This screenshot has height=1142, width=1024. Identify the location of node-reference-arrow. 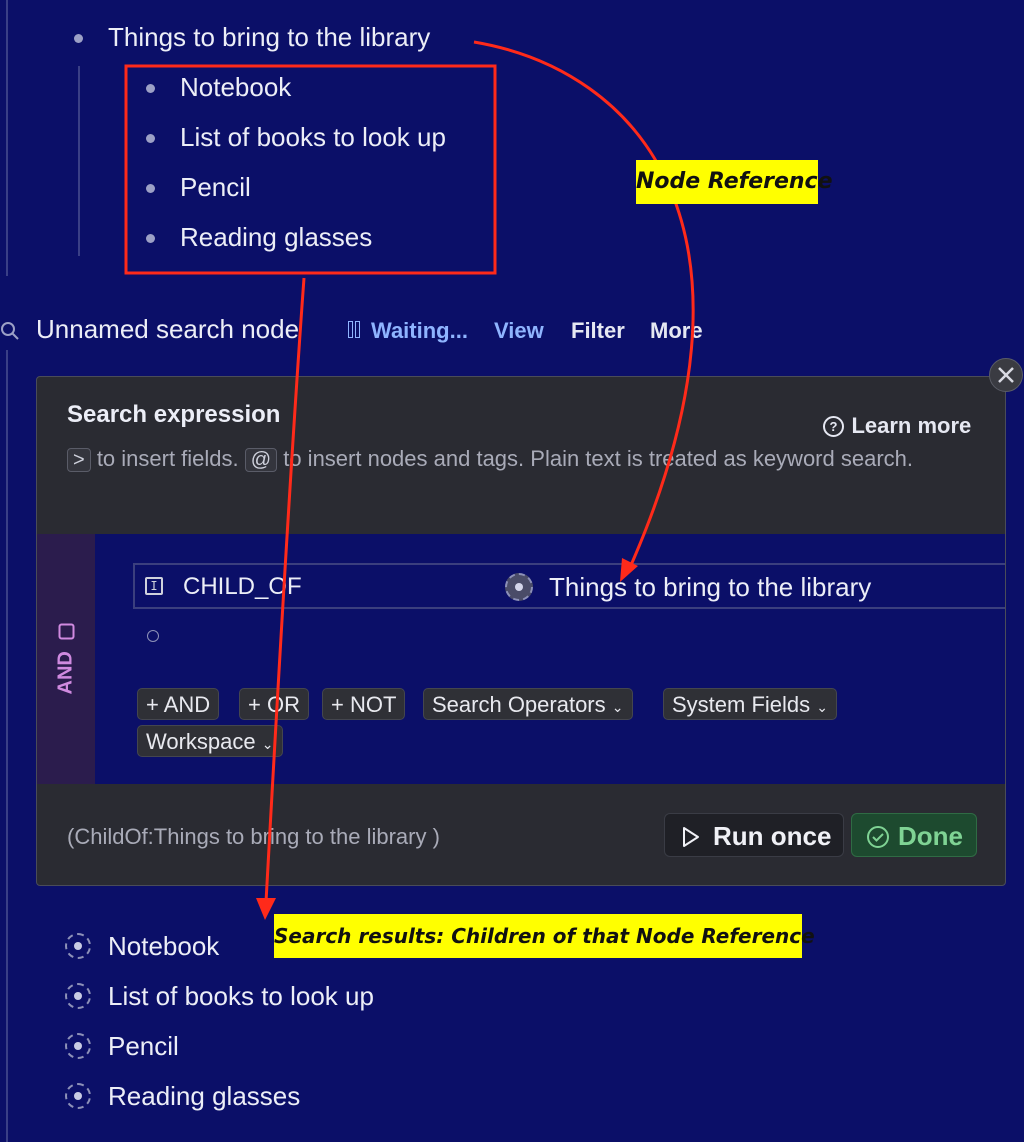
(584, 306).